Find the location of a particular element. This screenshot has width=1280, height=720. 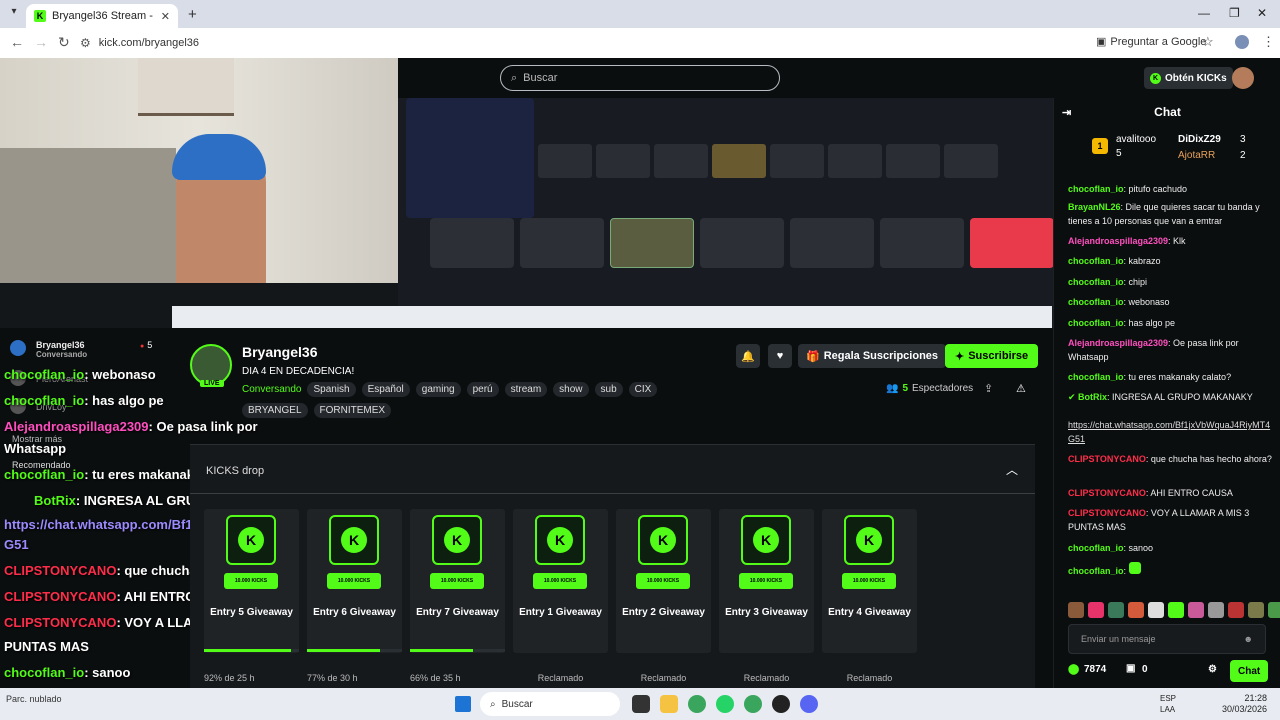

leader-name: DiDixZ29 is located at coordinates (1199, 139).